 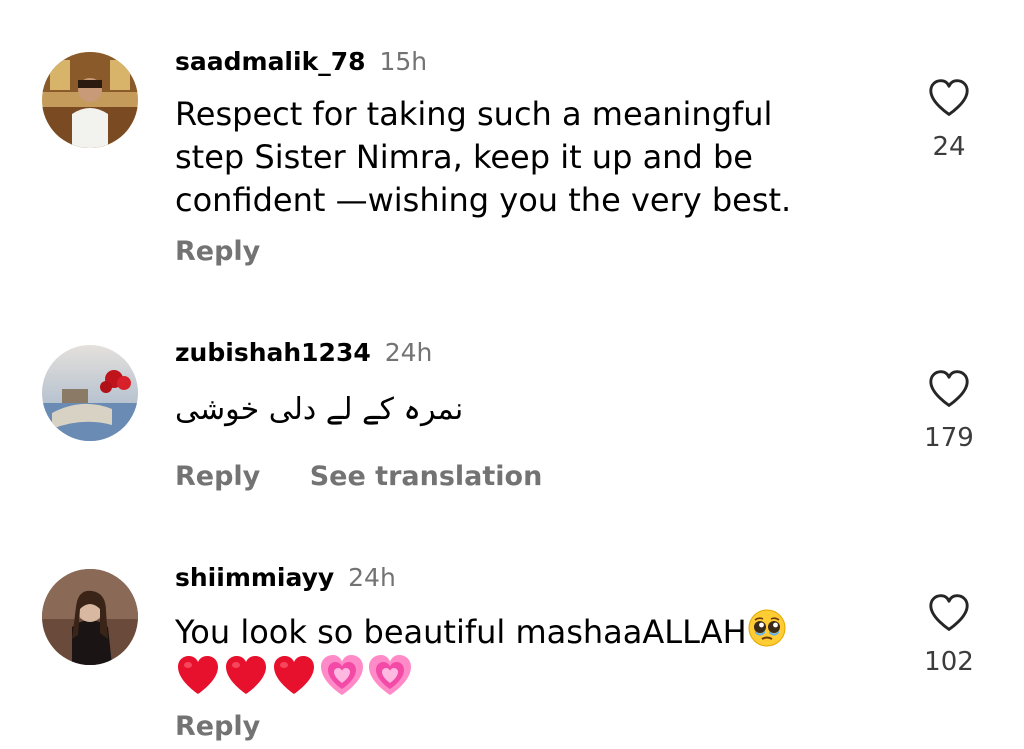 I want to click on comment-actions: Reply, so click(x=217, y=727).